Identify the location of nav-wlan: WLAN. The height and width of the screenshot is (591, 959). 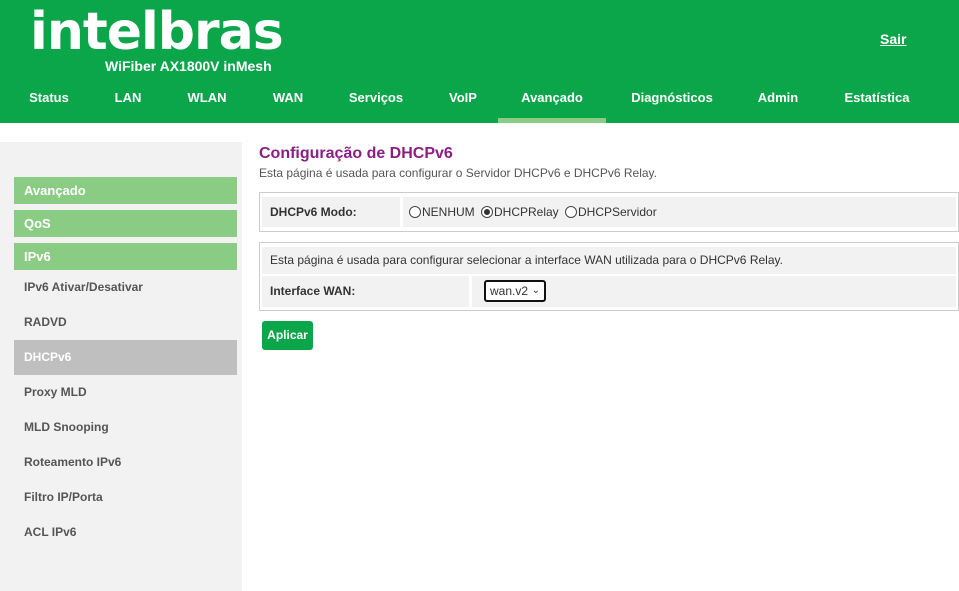
(207, 103).